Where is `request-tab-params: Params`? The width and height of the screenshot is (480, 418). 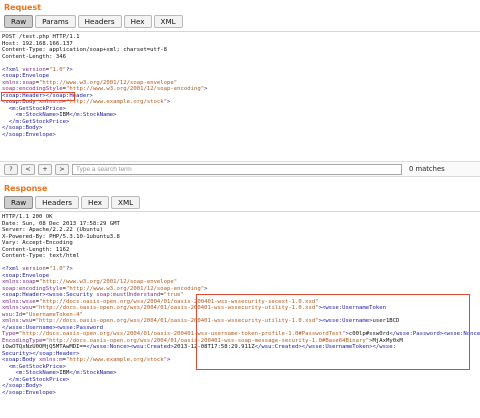 request-tab-params: Params is located at coordinates (55, 21).